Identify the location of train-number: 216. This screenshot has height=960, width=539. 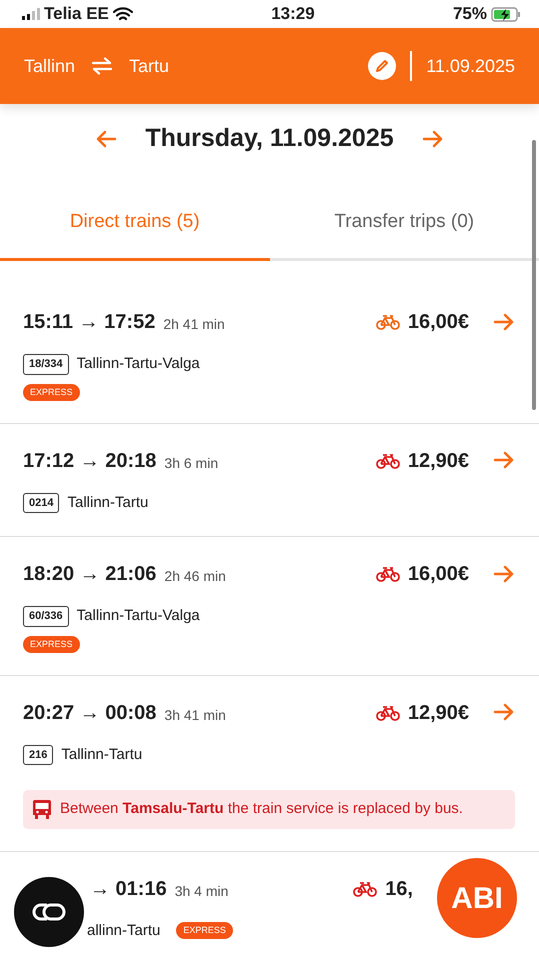
(38, 754).